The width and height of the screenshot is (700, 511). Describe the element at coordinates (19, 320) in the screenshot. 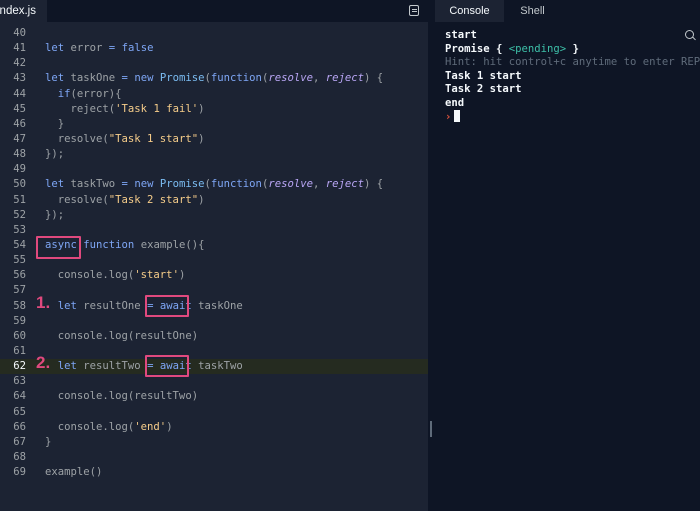

I see `line-number: 59` at that location.